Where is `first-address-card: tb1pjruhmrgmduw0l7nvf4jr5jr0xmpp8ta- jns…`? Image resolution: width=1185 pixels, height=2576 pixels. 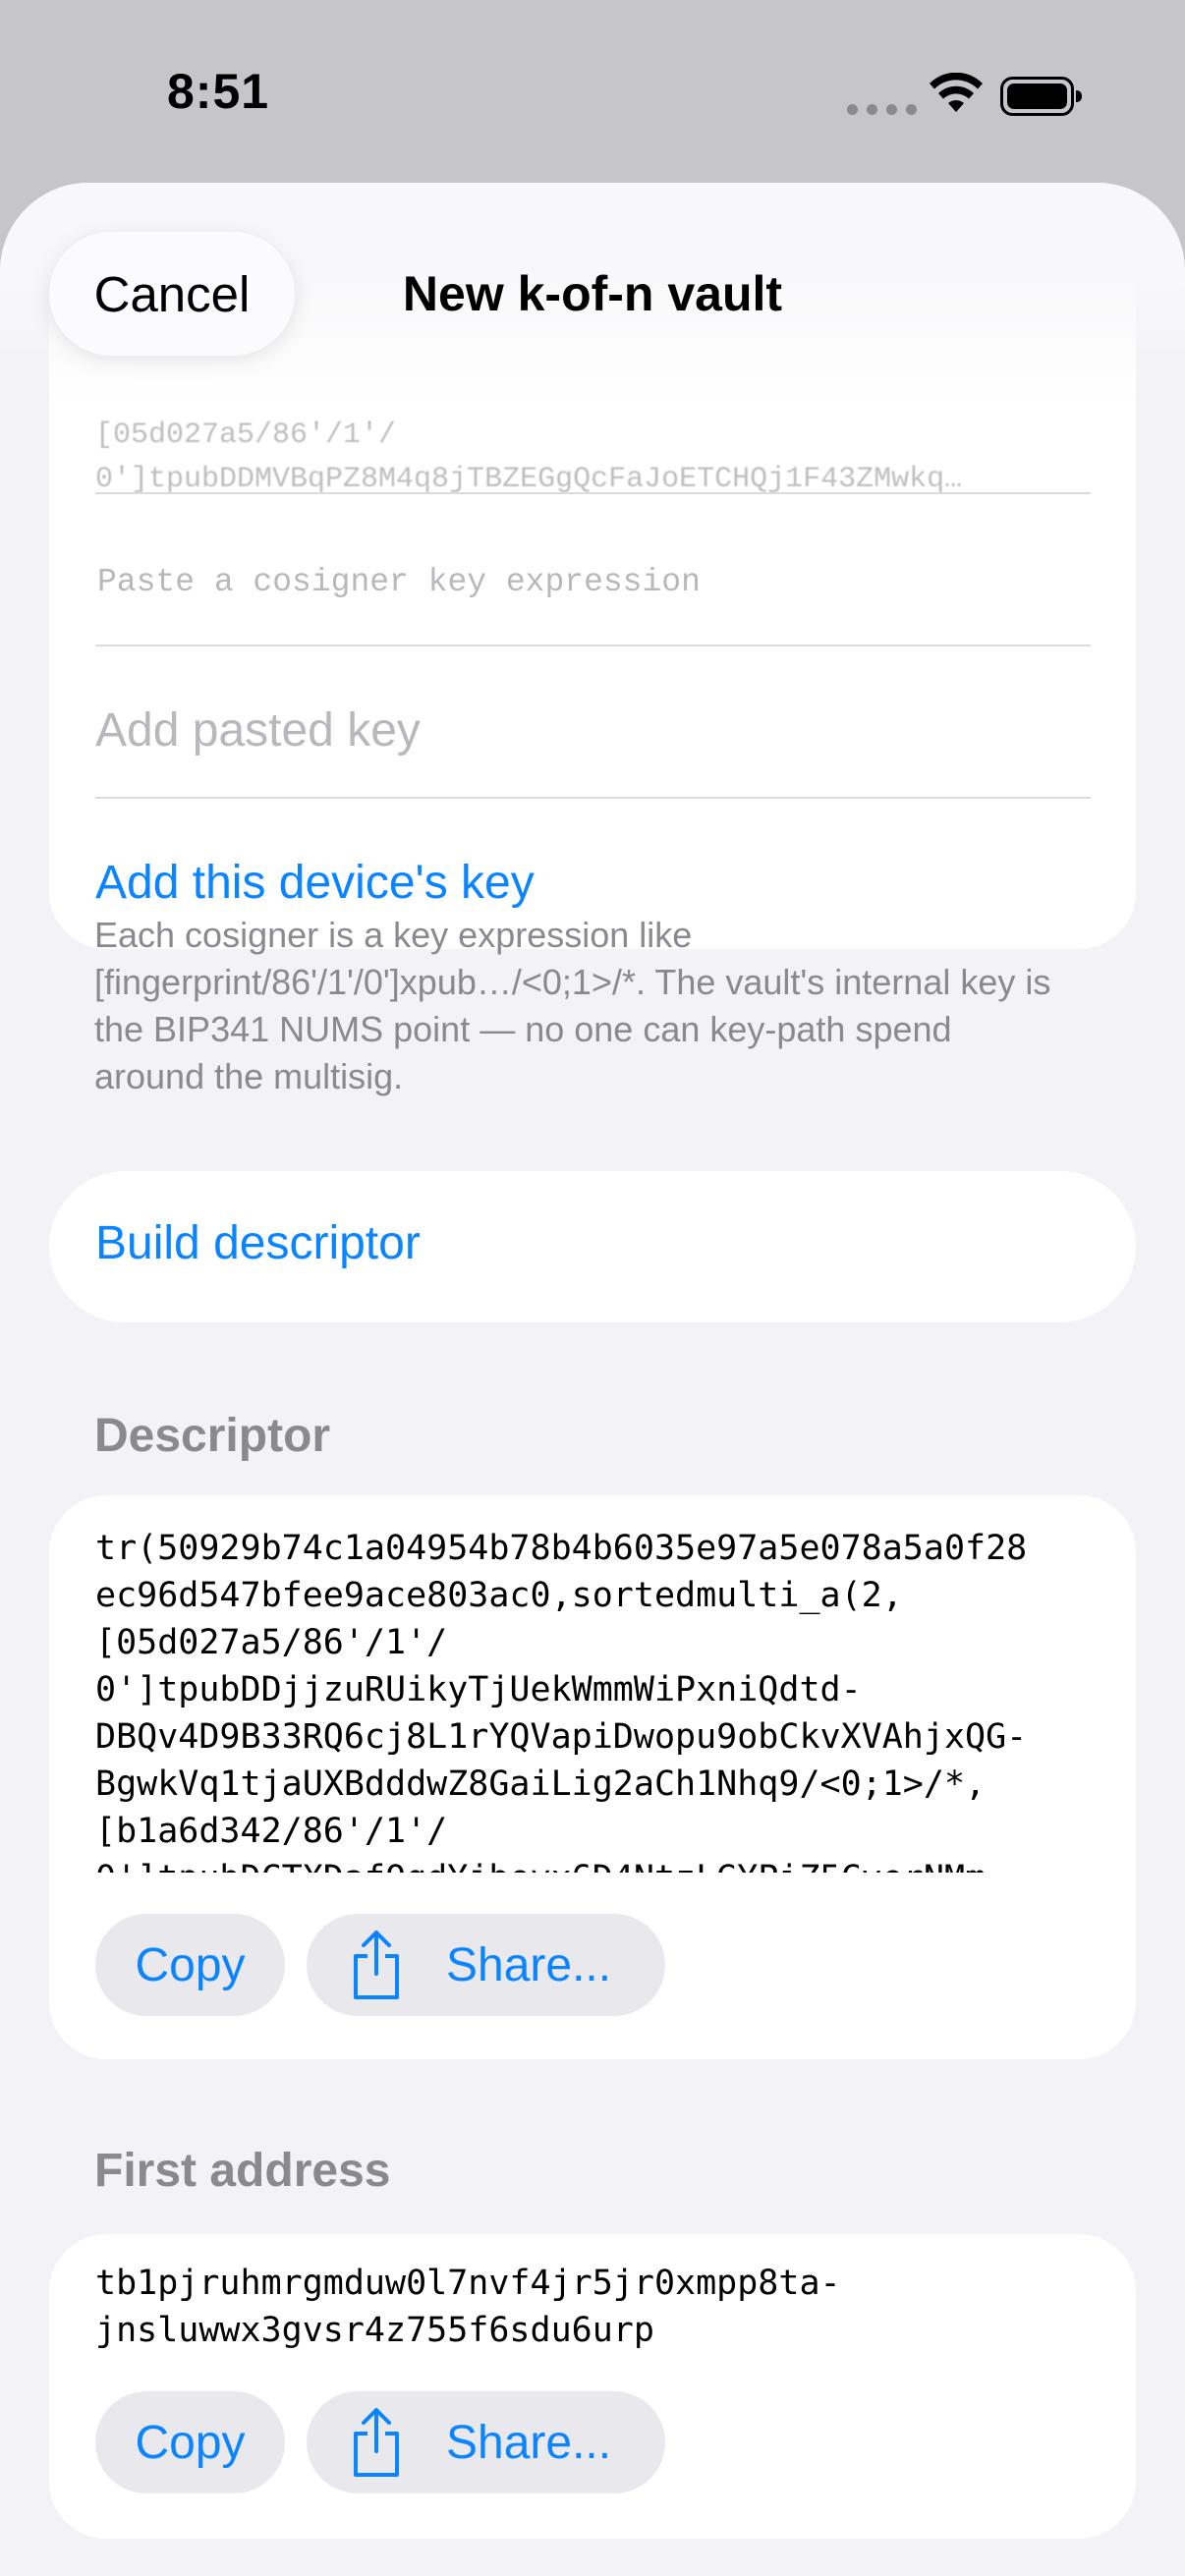 first-address-card: tb1pjruhmrgmduw0l7nvf4jr5jr0xmpp8ta- jns… is located at coordinates (592, 2386).